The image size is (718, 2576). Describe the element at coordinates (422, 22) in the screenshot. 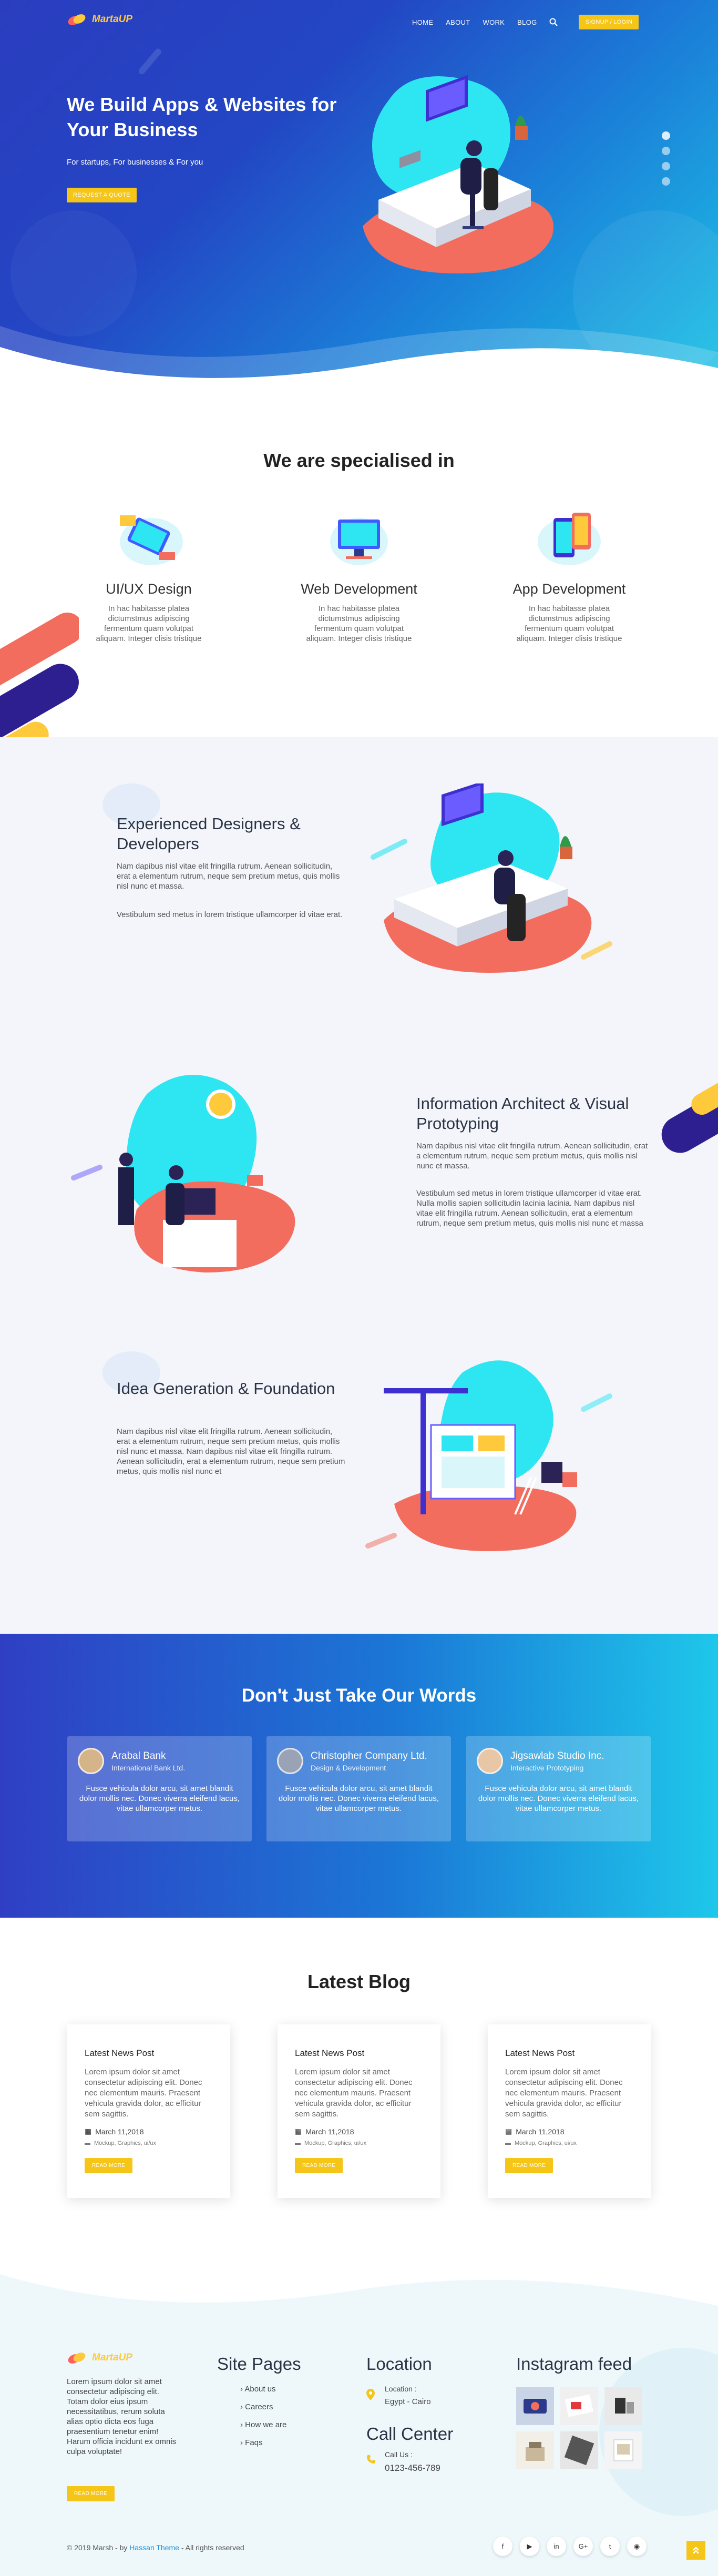

I see `nav-home: HOME` at that location.